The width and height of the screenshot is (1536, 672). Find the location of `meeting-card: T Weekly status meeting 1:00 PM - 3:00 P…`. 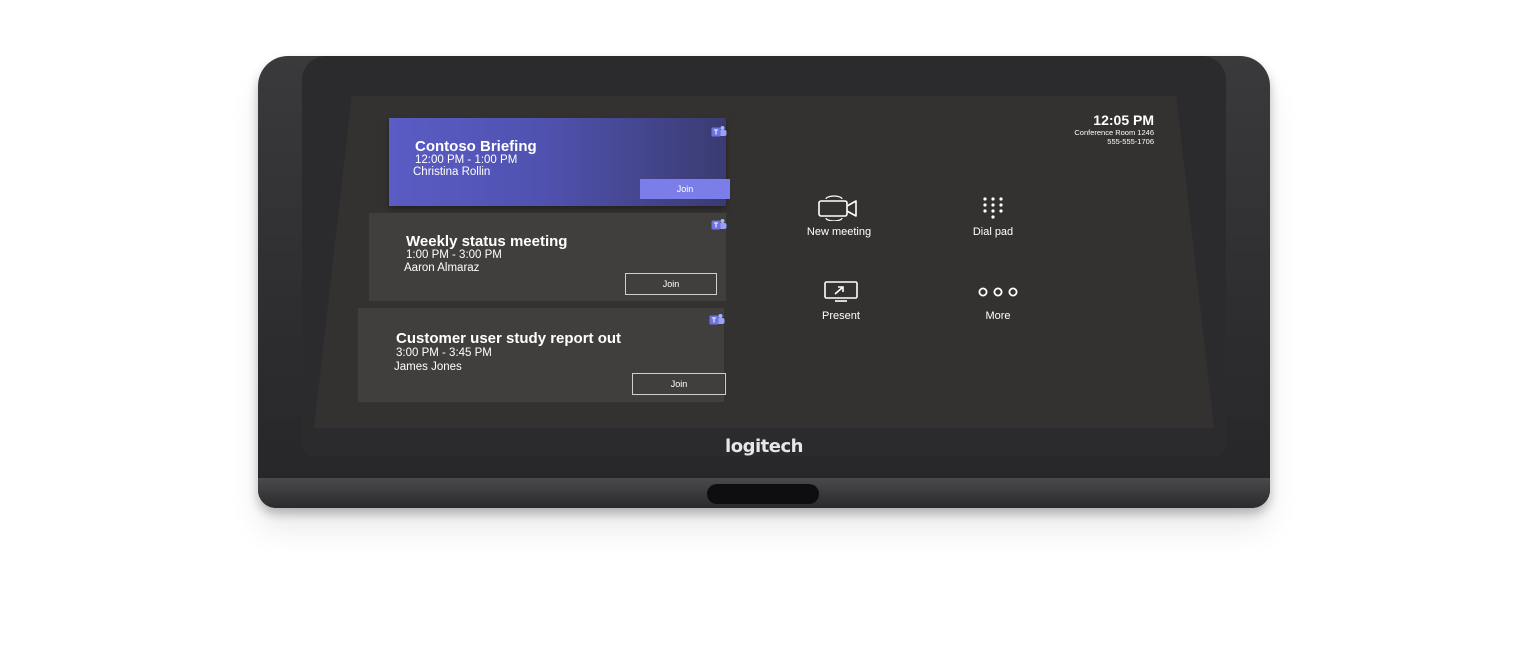

meeting-card: T Weekly status meeting 1:00 PM - 3:00 P… is located at coordinates (548, 257).